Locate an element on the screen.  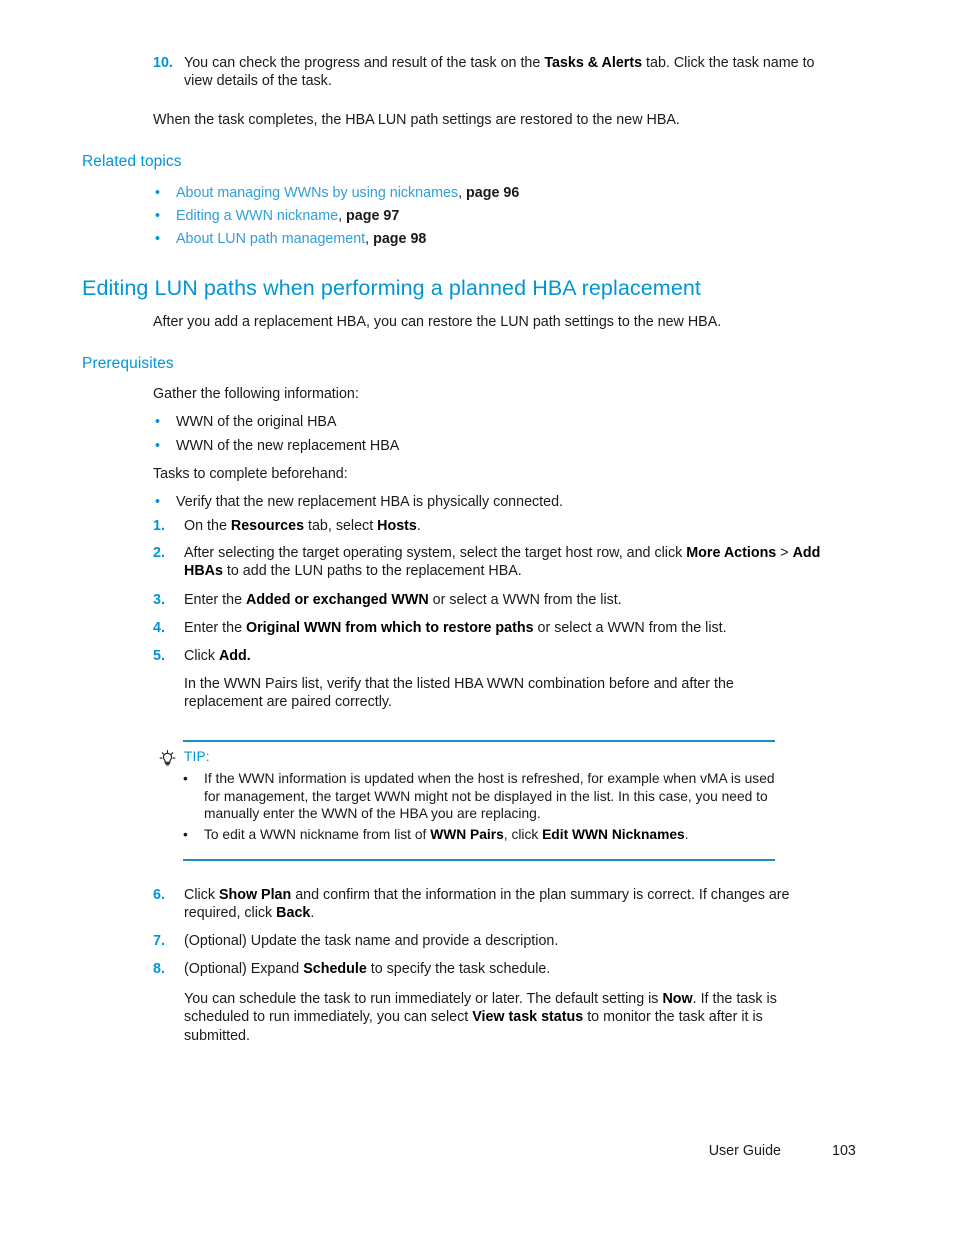
step-8-bold-schedule: Schedule is located at coordinates (335, 969).